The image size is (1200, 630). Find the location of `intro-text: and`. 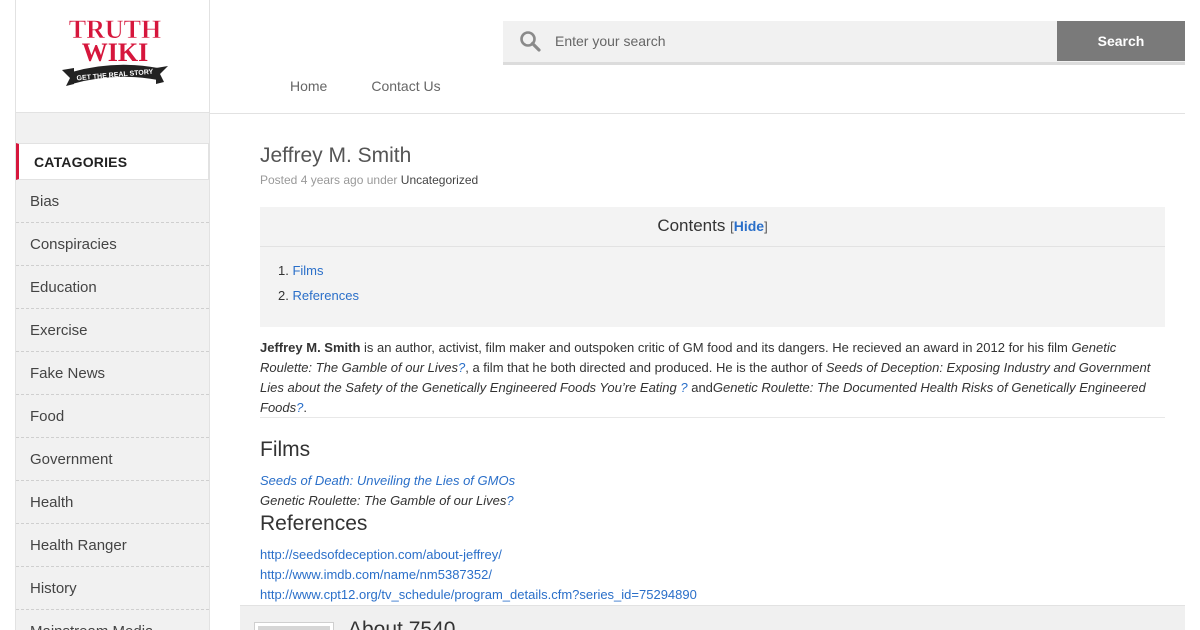

intro-text: and is located at coordinates (700, 387).